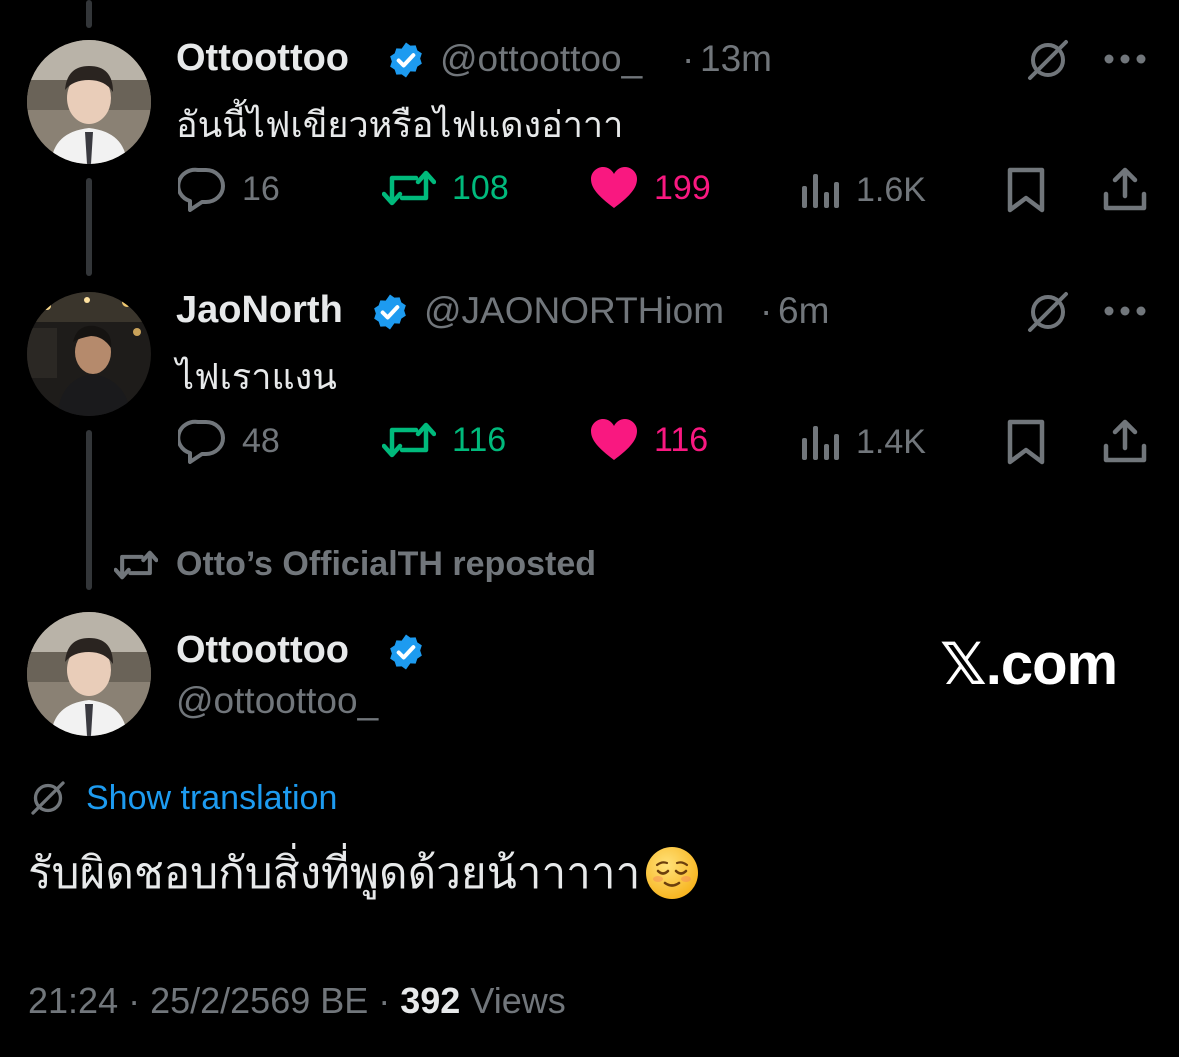  Describe the element at coordinates (891, 189) in the screenshot. I see `views-count: 1.6K` at that location.